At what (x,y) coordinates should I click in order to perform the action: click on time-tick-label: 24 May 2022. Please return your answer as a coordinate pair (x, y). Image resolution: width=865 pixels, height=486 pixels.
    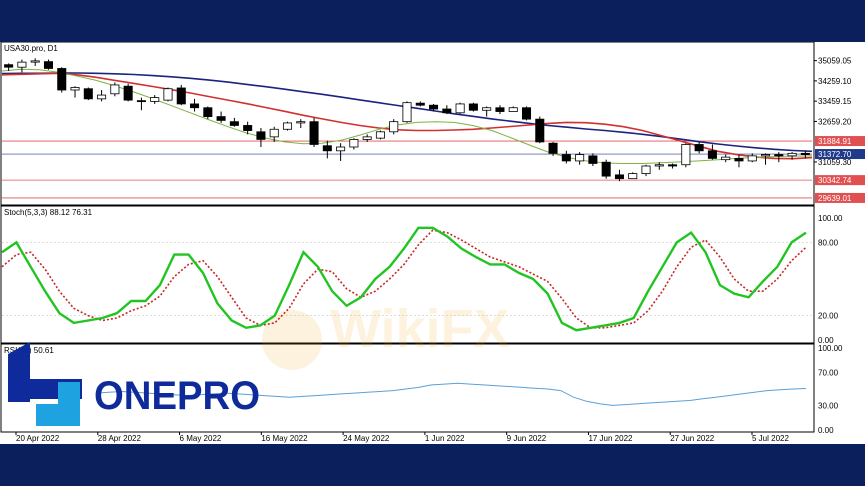
    Looking at the image, I should click on (366, 438).